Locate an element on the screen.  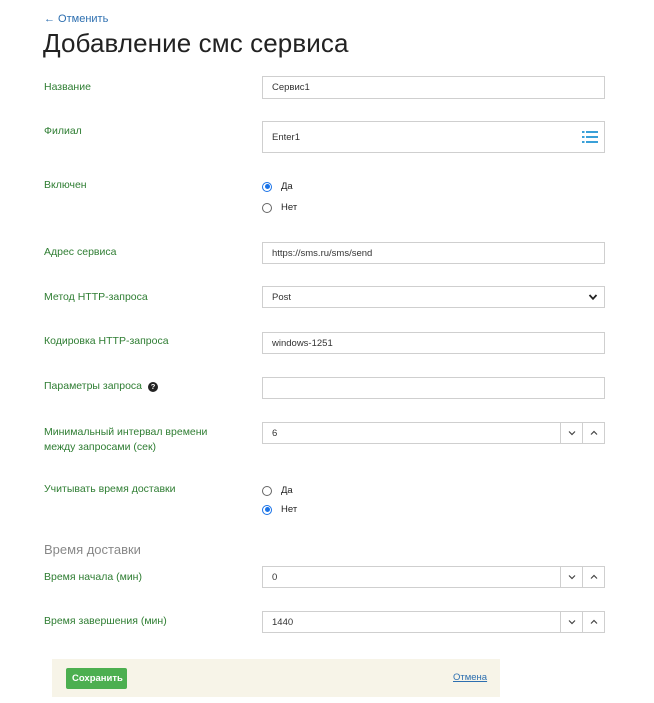
question-icon: ? is located at coordinates (153, 387).